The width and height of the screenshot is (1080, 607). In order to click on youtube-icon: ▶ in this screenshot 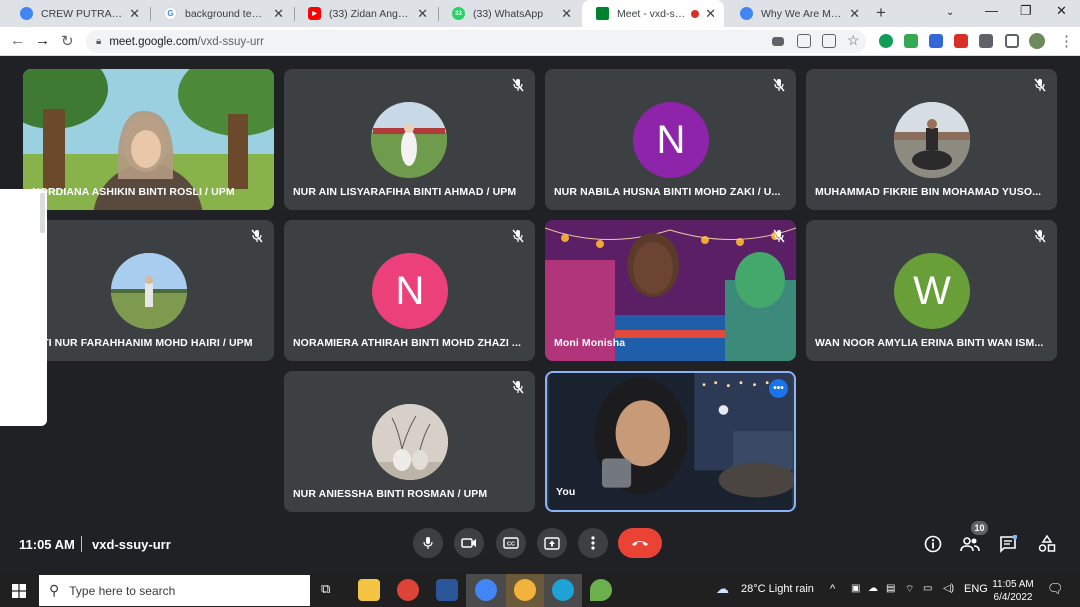, I will do `click(314, 13)`.